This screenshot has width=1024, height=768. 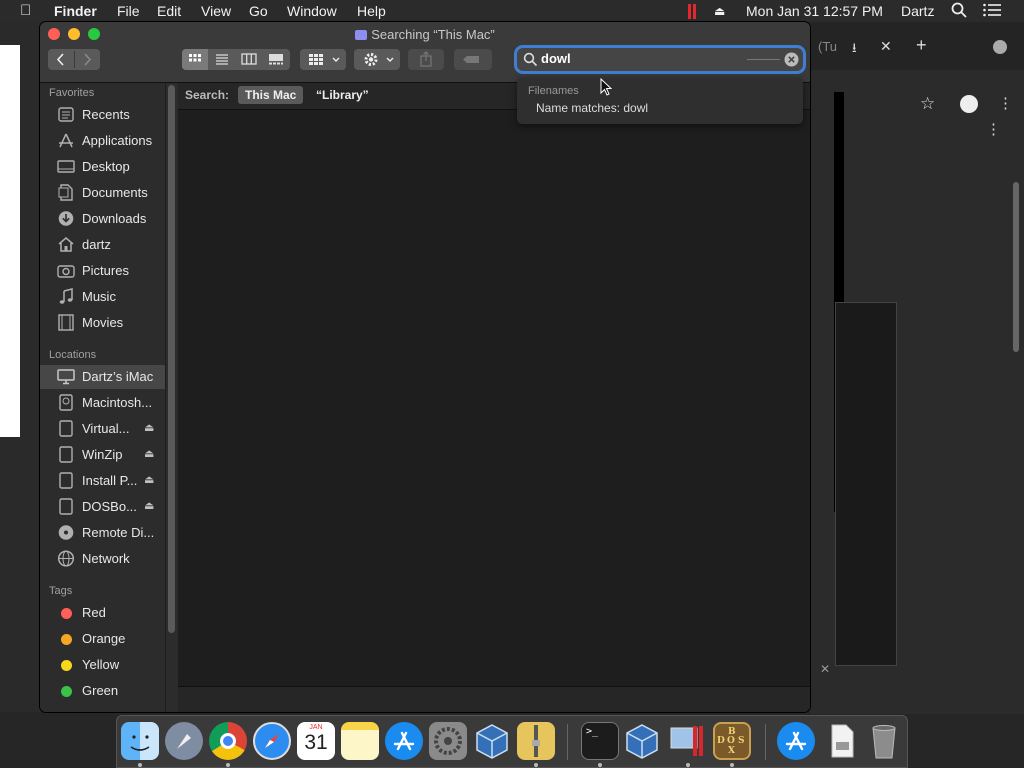 What do you see at coordinates (854, 50) in the screenshot?
I see `download-icon: ⭳` at bounding box center [854, 50].